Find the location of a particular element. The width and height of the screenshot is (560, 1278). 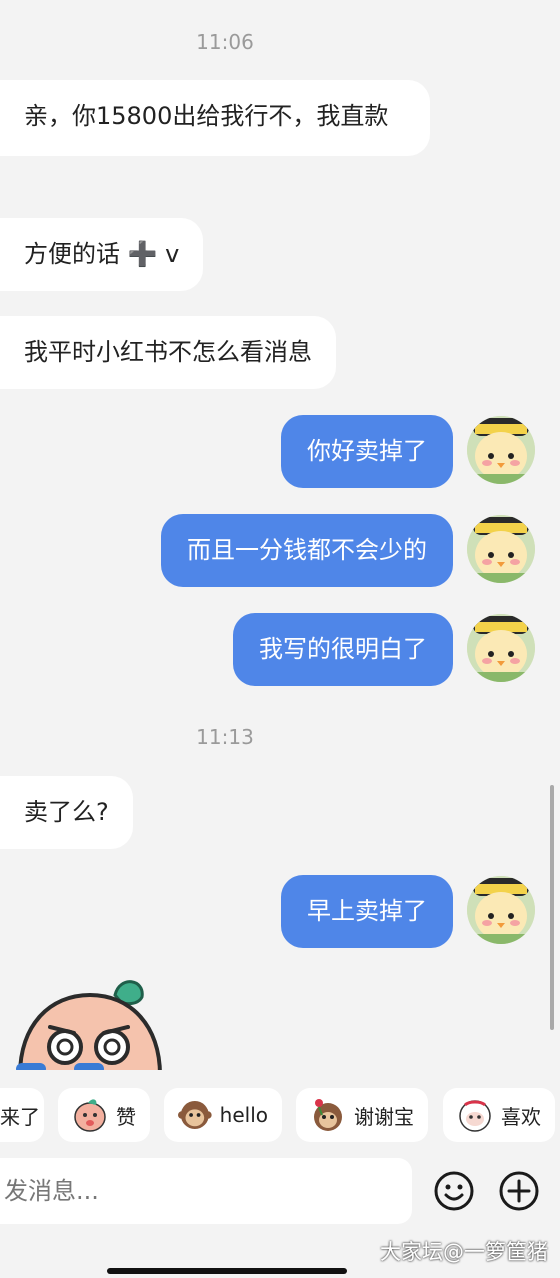

quick-reply-label: 赞 is located at coordinates (126, 1116).